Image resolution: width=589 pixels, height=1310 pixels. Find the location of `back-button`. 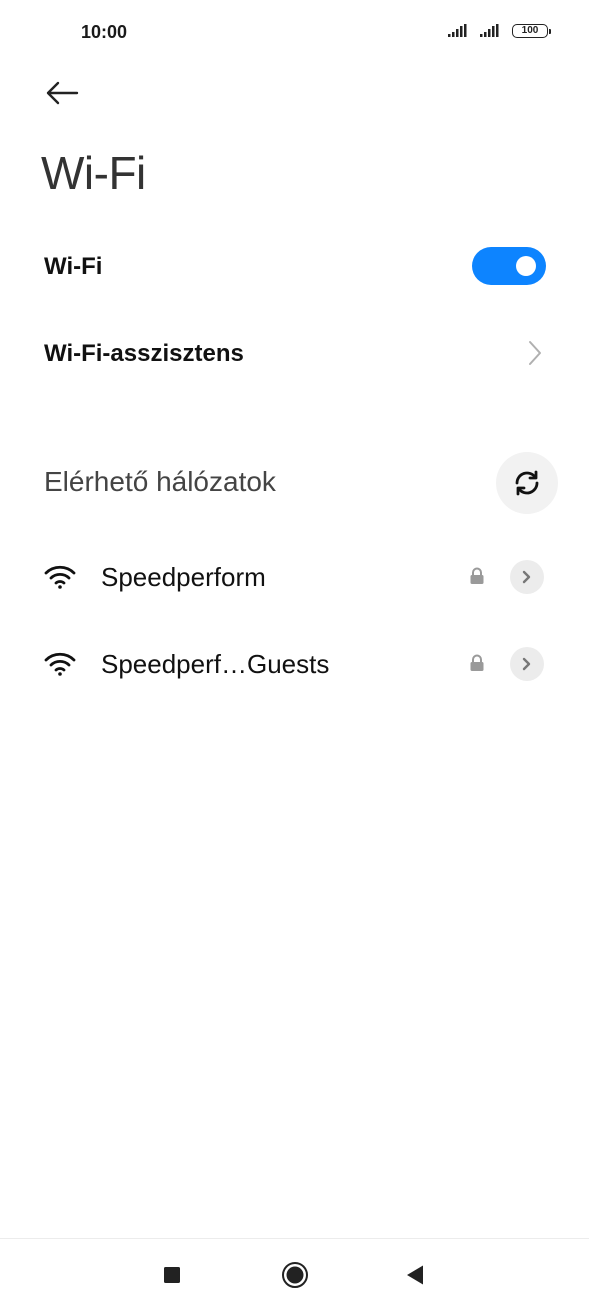

back-button is located at coordinates (62, 93).